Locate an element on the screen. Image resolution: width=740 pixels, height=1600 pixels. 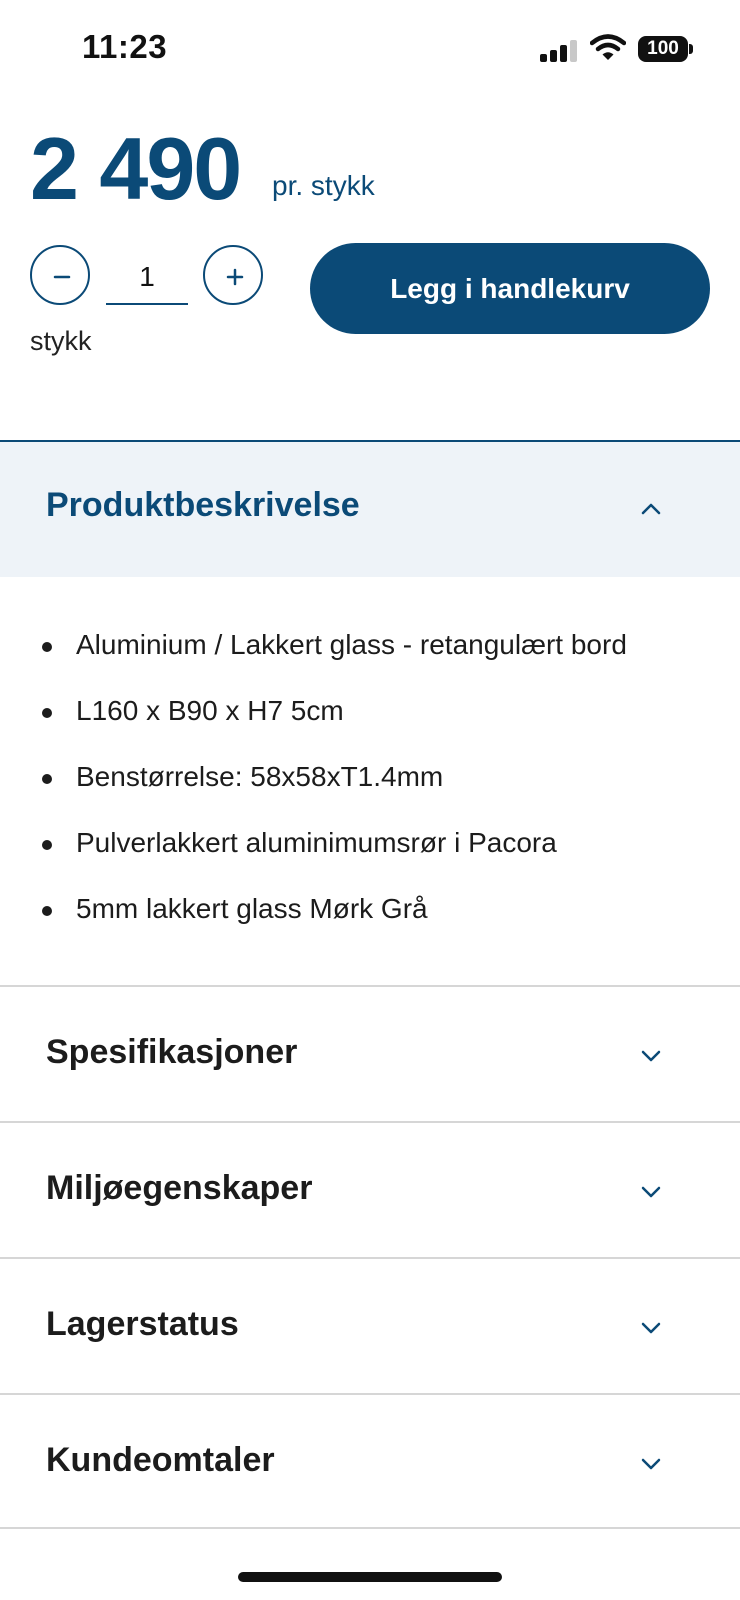
home-indicator is located at coordinates (370, 1577).